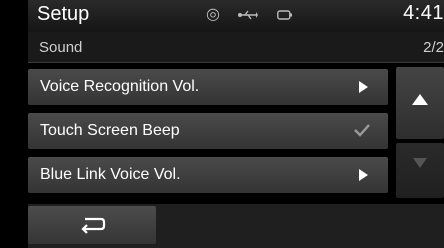  What do you see at coordinates (423, 13) in the screenshot?
I see `clock: 4:41` at bounding box center [423, 13].